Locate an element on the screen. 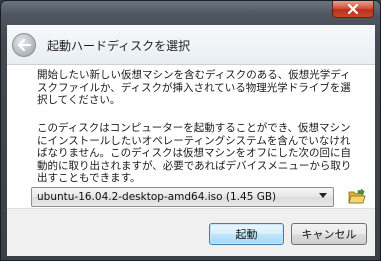  start-button: 起動 is located at coordinates (246, 234).